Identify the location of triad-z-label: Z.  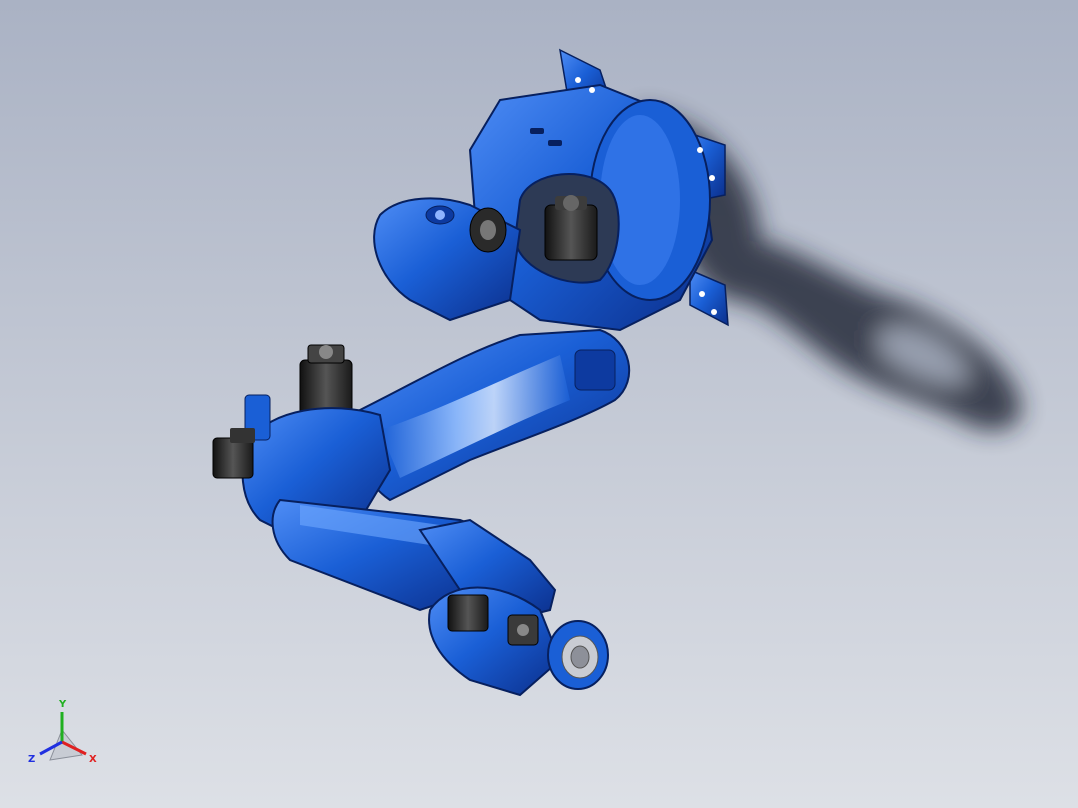
(31, 759).